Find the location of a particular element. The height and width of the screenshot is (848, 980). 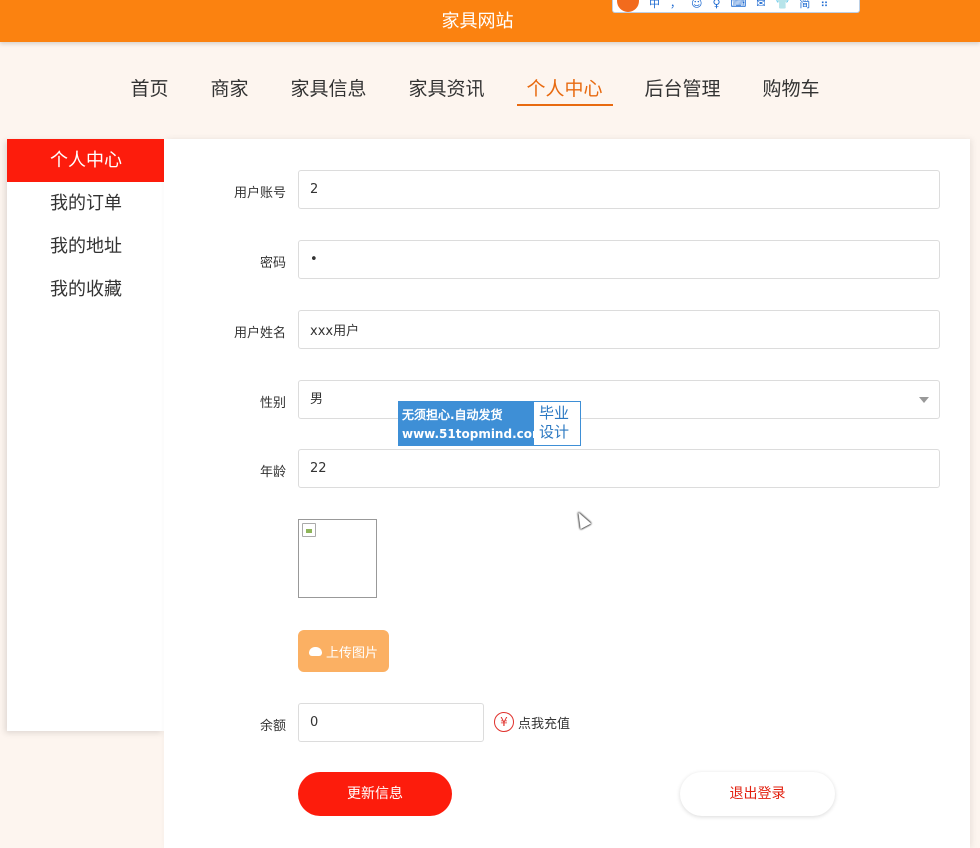

account-input is located at coordinates (619, 189).